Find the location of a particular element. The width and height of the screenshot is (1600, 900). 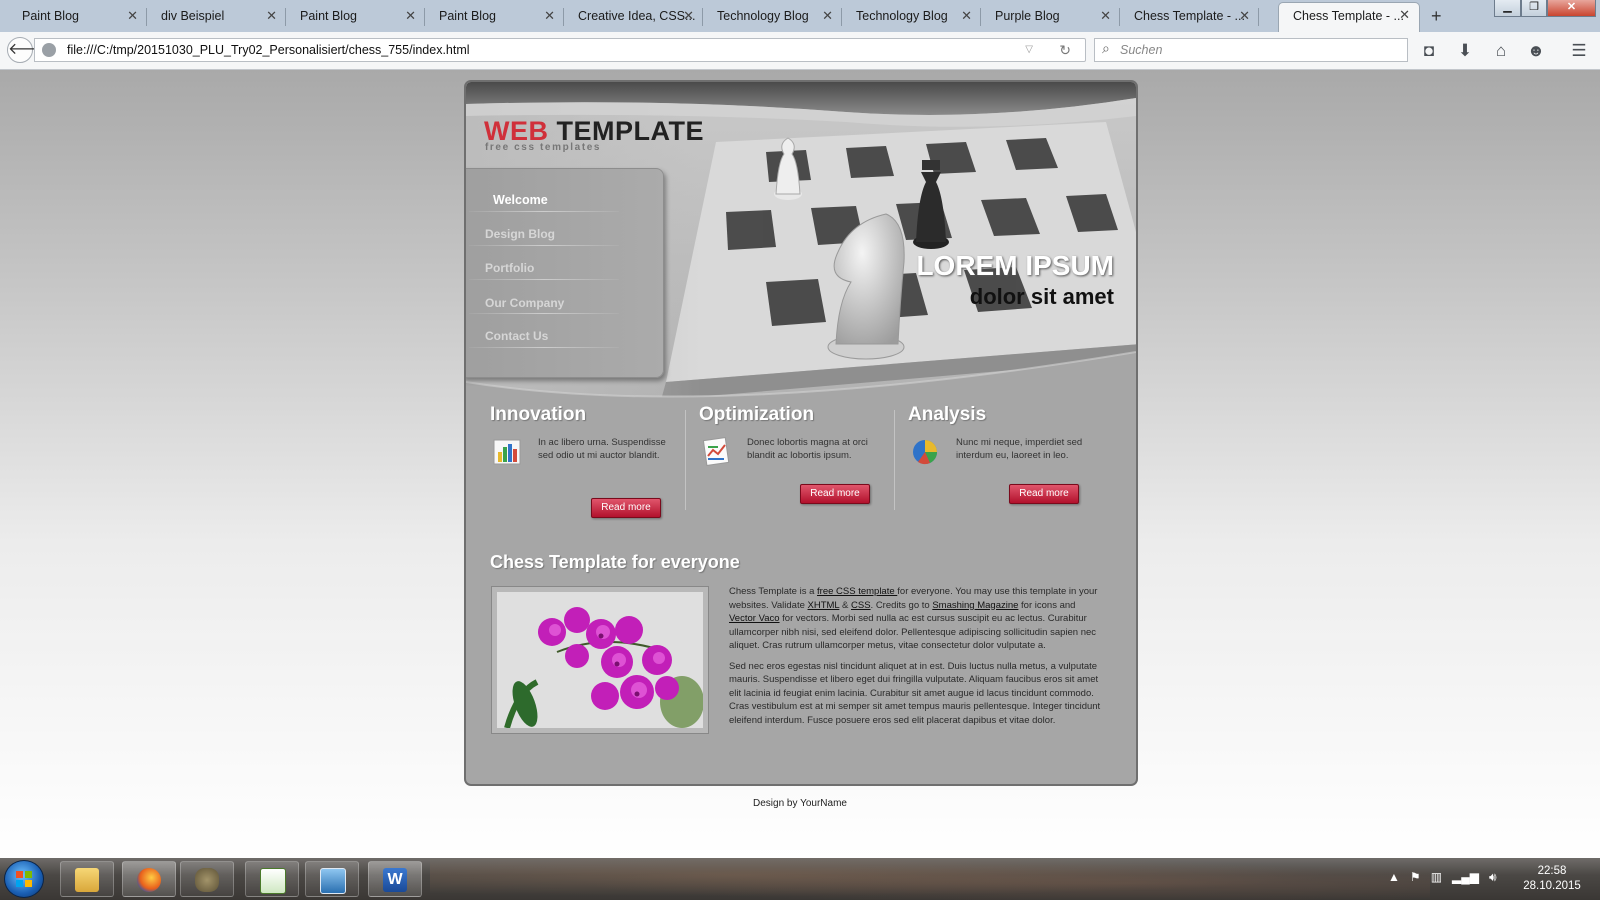

bar-chart-icon is located at coordinates (507, 452).